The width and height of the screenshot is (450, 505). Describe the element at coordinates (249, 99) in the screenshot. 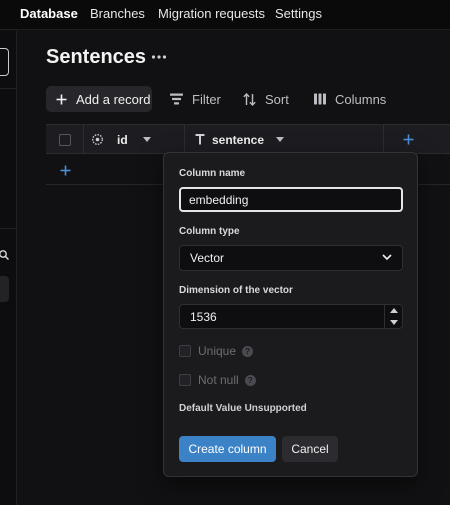

I see `sort-icon` at that location.